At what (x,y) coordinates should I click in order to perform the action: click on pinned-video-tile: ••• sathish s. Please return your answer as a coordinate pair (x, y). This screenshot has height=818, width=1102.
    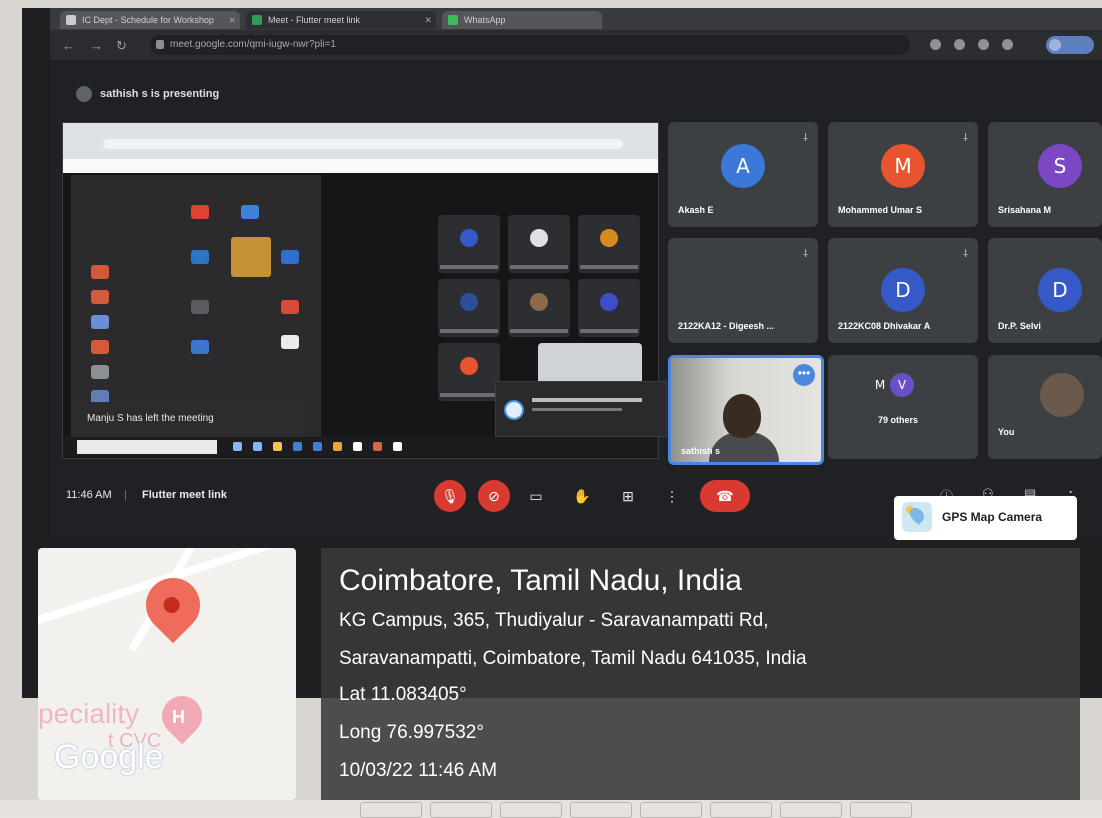
    Looking at the image, I should click on (746, 410).